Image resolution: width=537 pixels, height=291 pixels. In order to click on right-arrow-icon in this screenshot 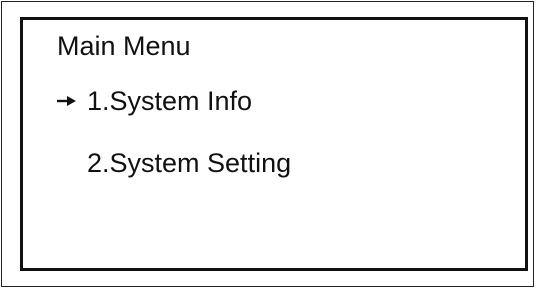, I will do `click(67, 101)`.